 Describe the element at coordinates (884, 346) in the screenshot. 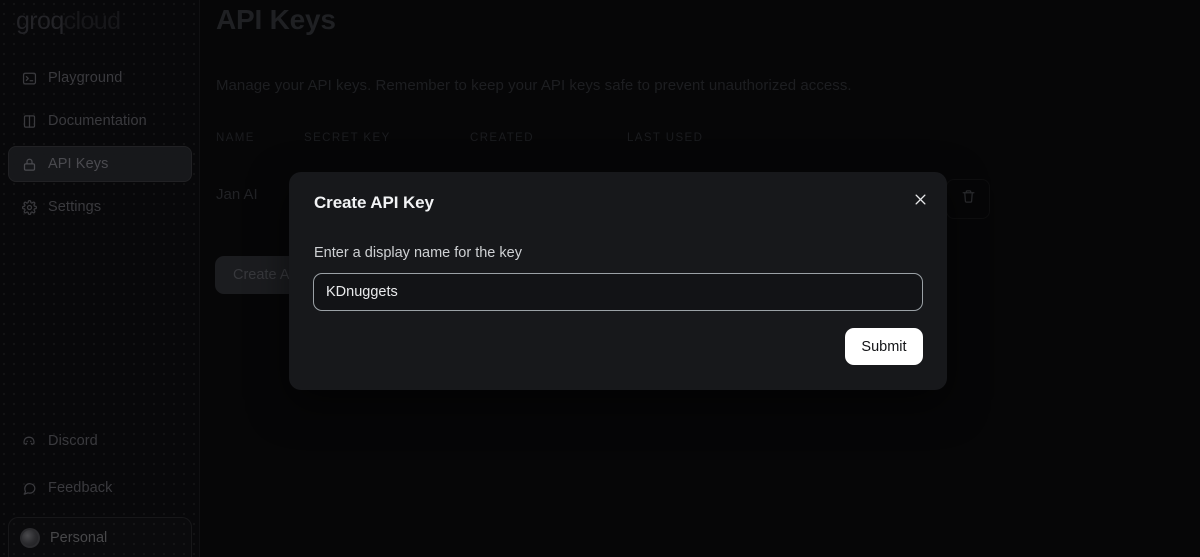

I see `submit-button: Submit` at that location.